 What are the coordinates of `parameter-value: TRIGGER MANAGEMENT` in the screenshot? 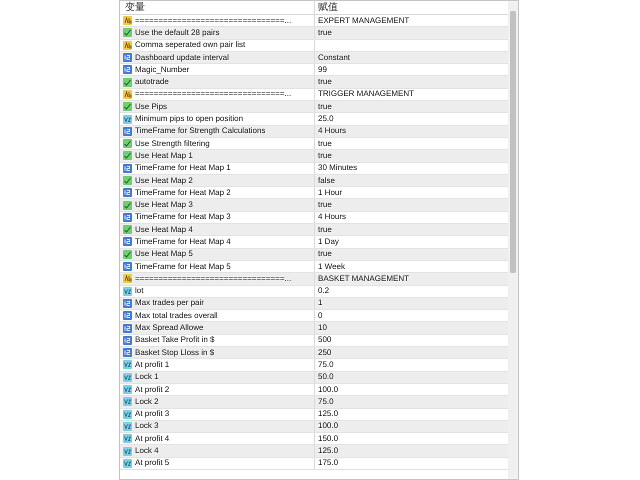 It's located at (366, 94).